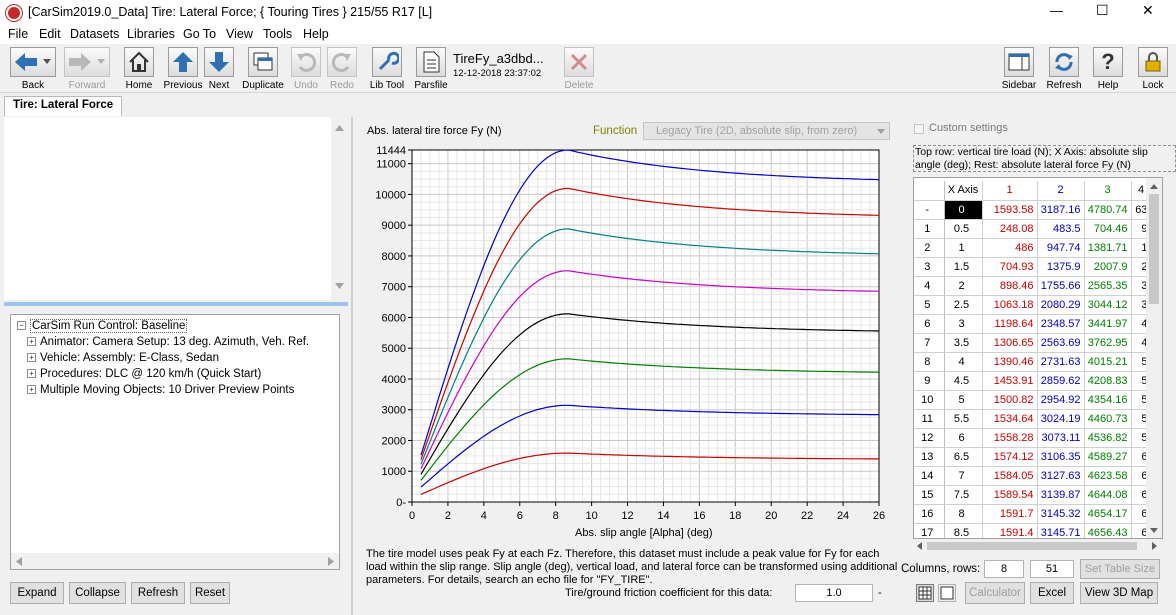 This screenshot has height=615, width=1176. I want to click on menu-view: View, so click(239, 34).